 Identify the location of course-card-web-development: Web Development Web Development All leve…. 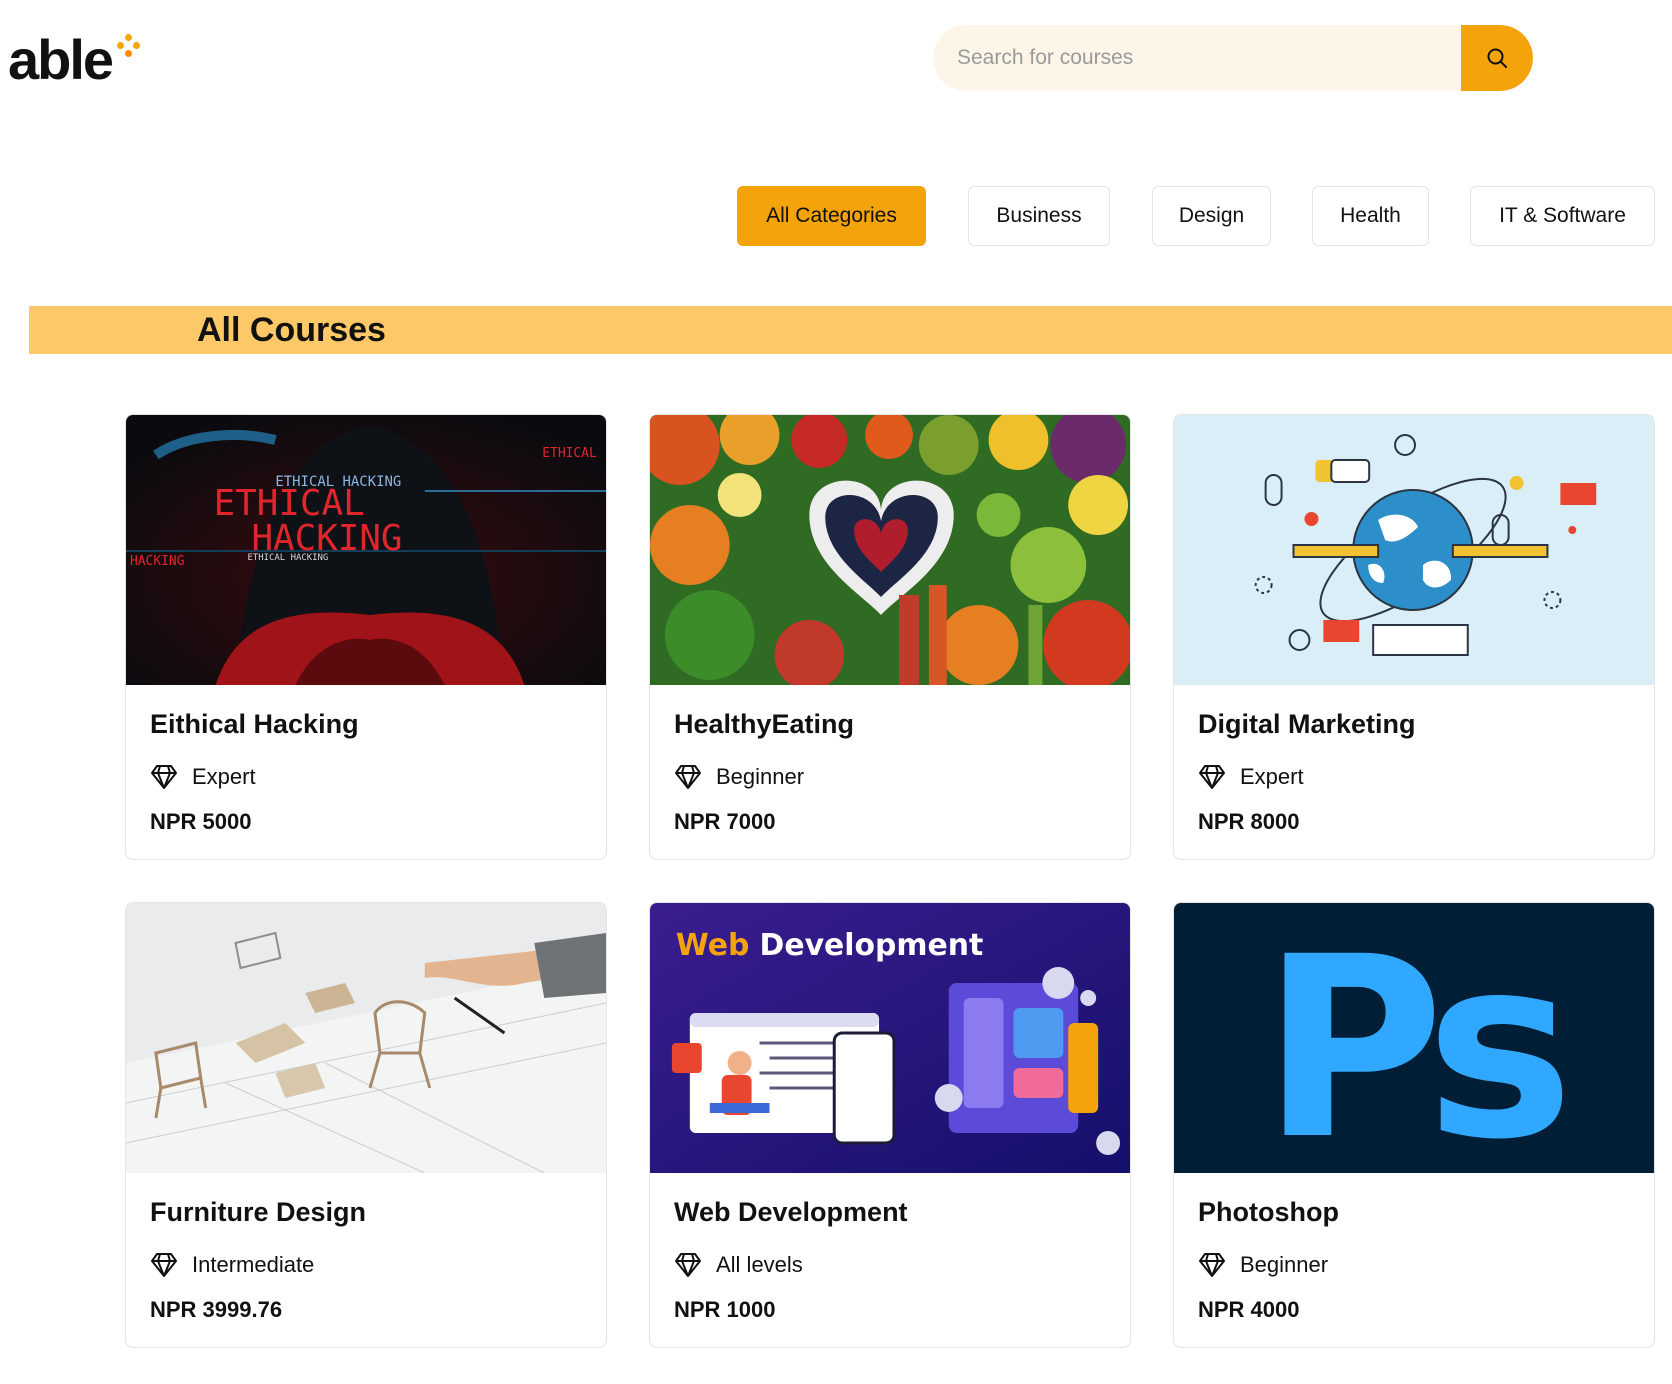
(890, 1125).